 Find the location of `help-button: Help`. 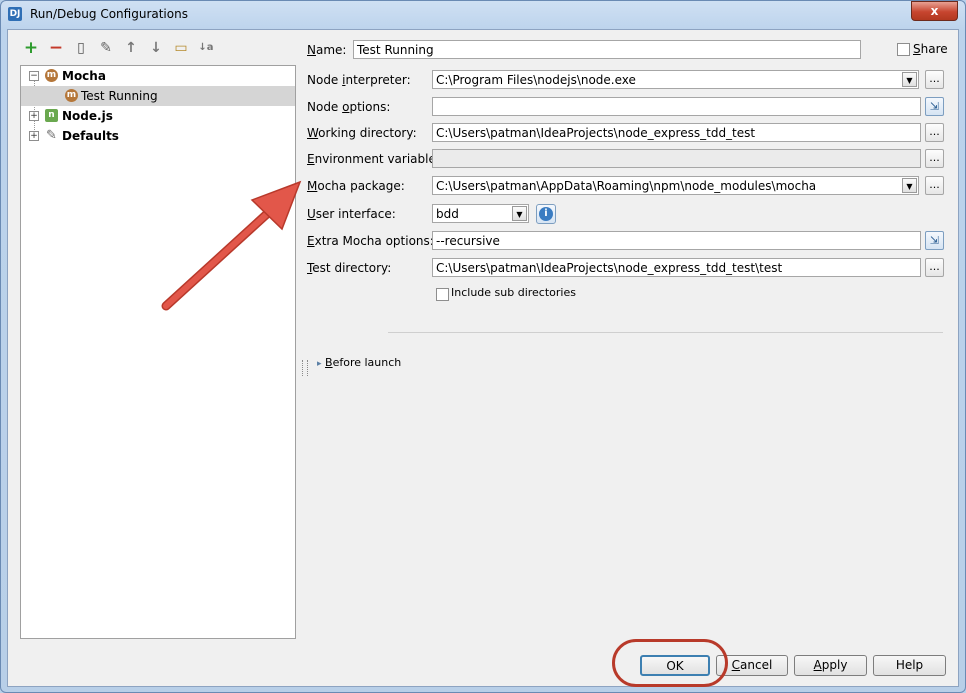

help-button: Help is located at coordinates (909, 665).